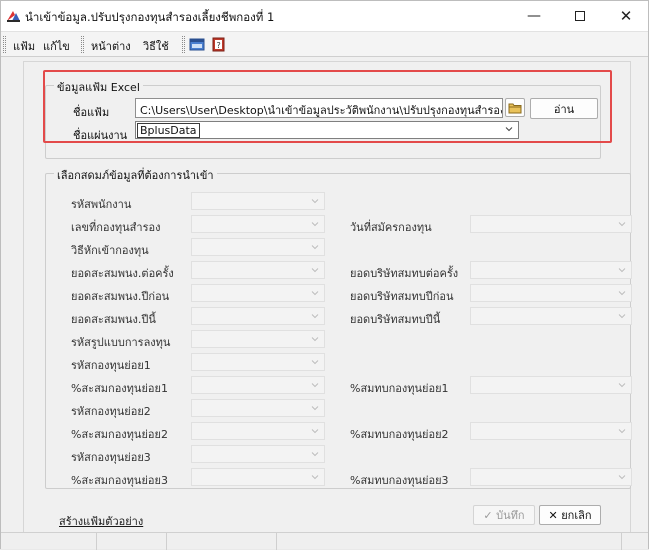 This screenshot has height=550, width=649. Describe the element at coordinates (404, 273) in the screenshot. I see `field-label: ยอดบริษัทสมทบต่อครั้ง` at that location.